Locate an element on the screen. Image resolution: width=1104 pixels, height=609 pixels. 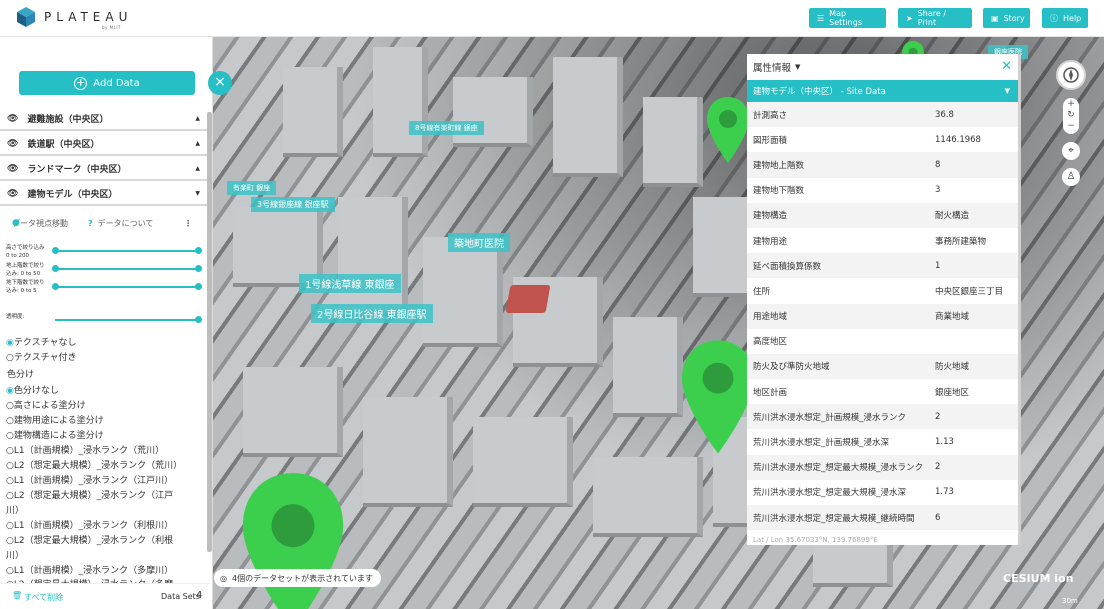
cesium-ion-logo: CESIUM ion is located at coordinates (1038, 578).